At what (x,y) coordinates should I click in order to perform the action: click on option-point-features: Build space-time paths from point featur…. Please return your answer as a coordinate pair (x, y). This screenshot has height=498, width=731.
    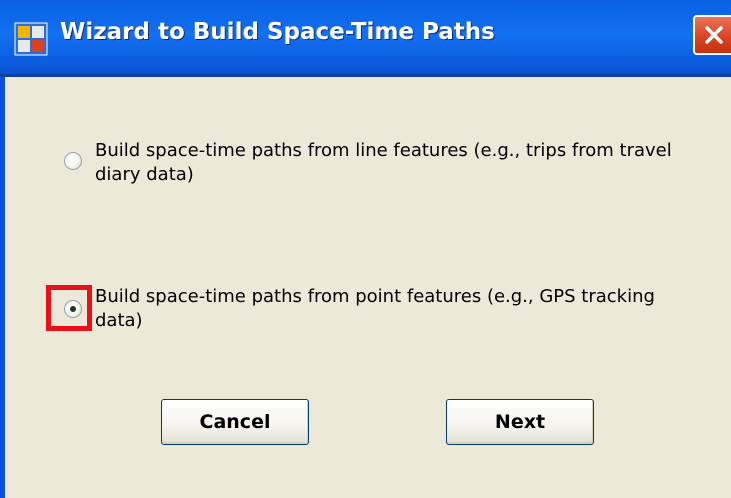
    Looking at the image, I should click on (363, 313).